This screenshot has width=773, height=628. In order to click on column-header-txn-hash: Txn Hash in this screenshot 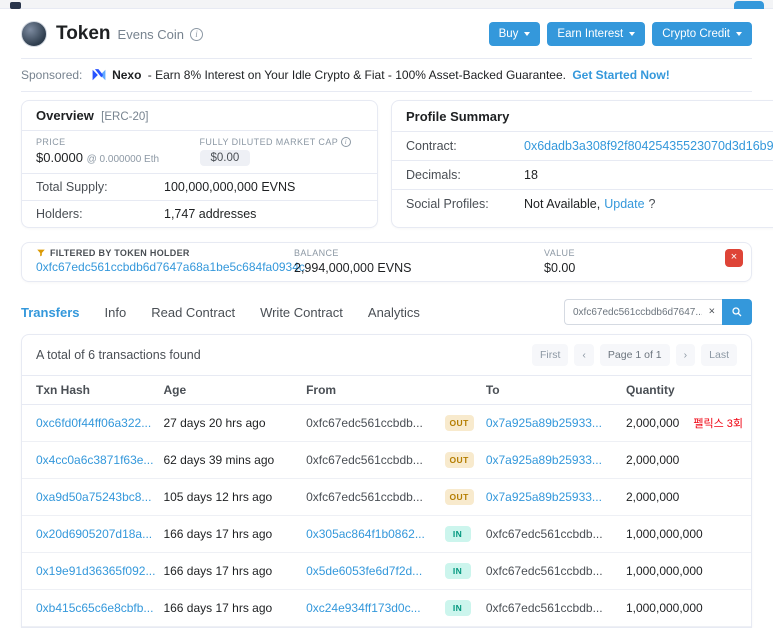, I will do `click(93, 390)`.